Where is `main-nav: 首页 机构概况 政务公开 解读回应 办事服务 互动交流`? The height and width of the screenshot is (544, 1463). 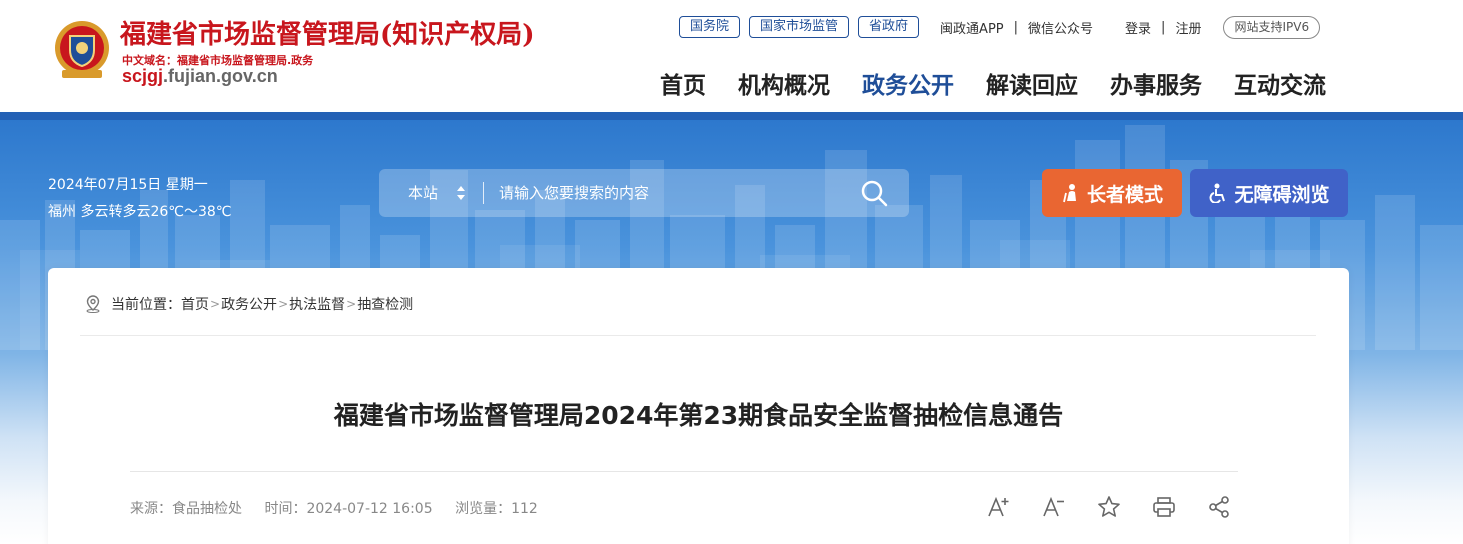
main-nav: 首页 机构概况 政务公开 解读回应 办事服务 互动交流 is located at coordinates (993, 83).